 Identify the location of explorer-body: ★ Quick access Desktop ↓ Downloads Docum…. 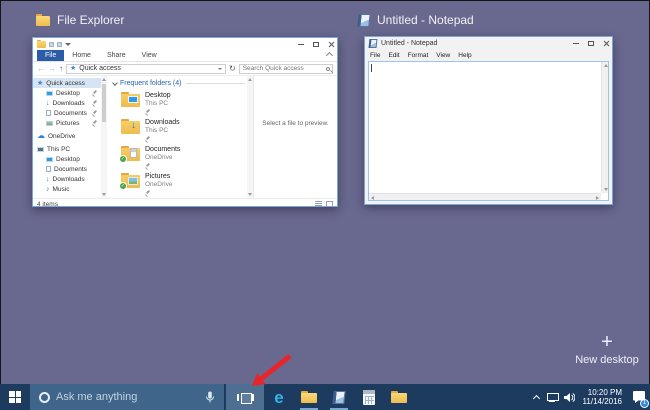
(185, 137).